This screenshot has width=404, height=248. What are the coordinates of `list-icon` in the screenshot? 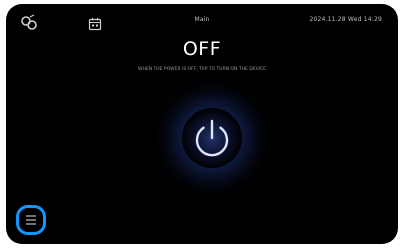 It's located at (31, 220).